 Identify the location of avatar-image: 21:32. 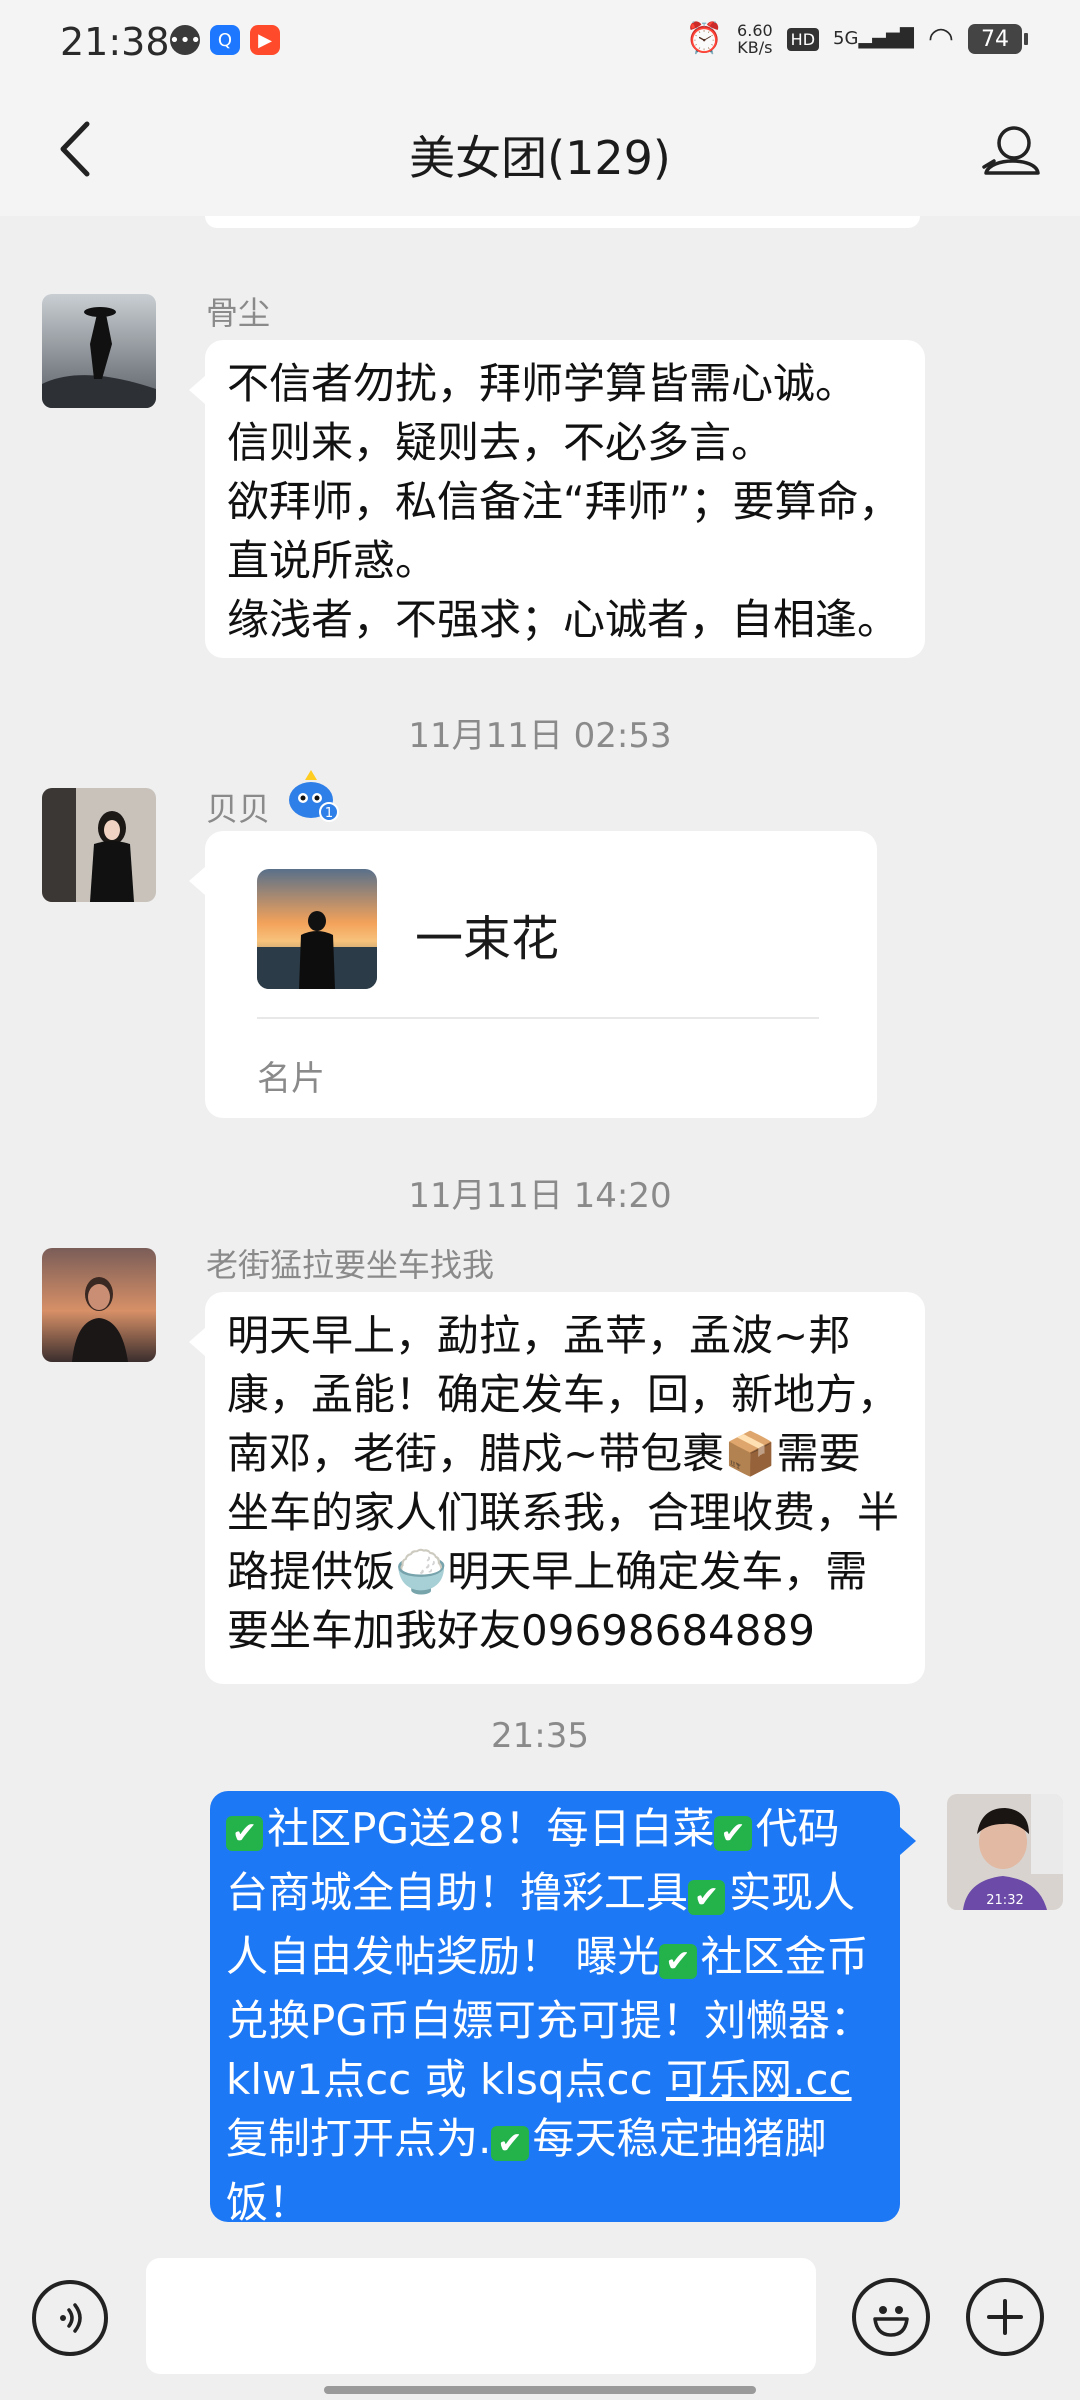
(1005, 1852).